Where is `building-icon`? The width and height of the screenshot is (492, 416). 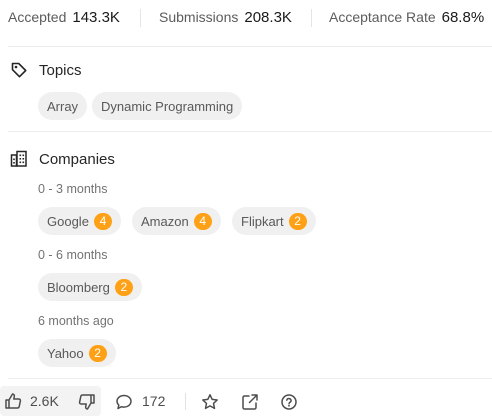 building-icon is located at coordinates (19, 159).